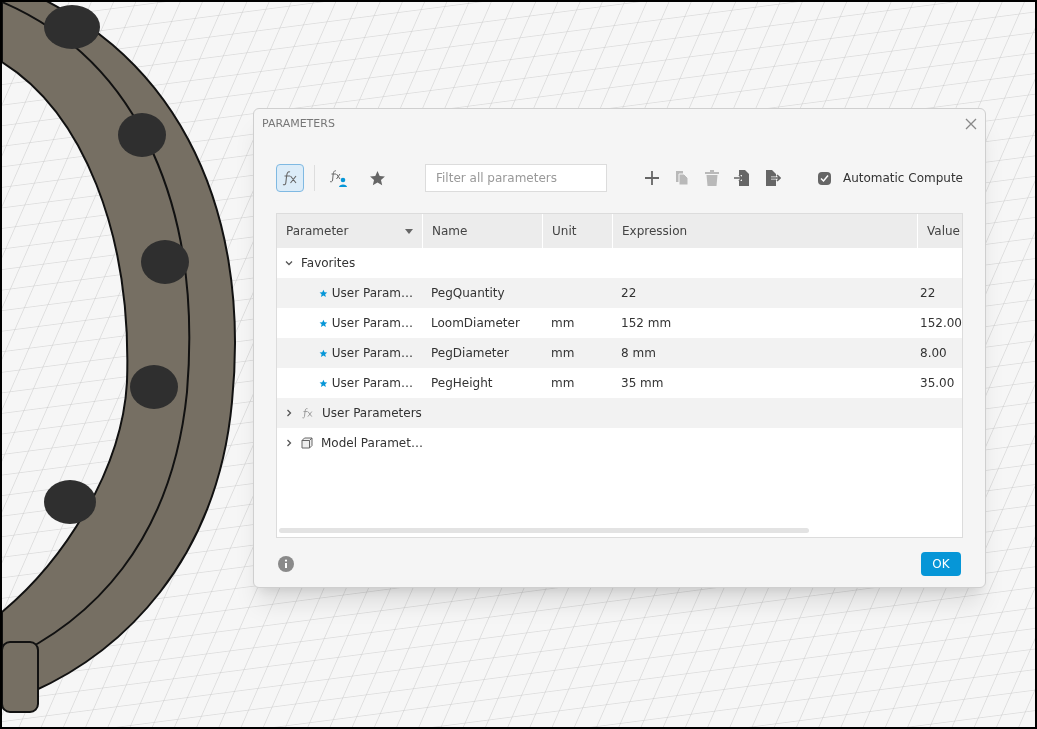 The height and width of the screenshot is (729, 1037). What do you see at coordinates (298, 123) in the screenshot?
I see `dialog-title: PARAMETERS` at bounding box center [298, 123].